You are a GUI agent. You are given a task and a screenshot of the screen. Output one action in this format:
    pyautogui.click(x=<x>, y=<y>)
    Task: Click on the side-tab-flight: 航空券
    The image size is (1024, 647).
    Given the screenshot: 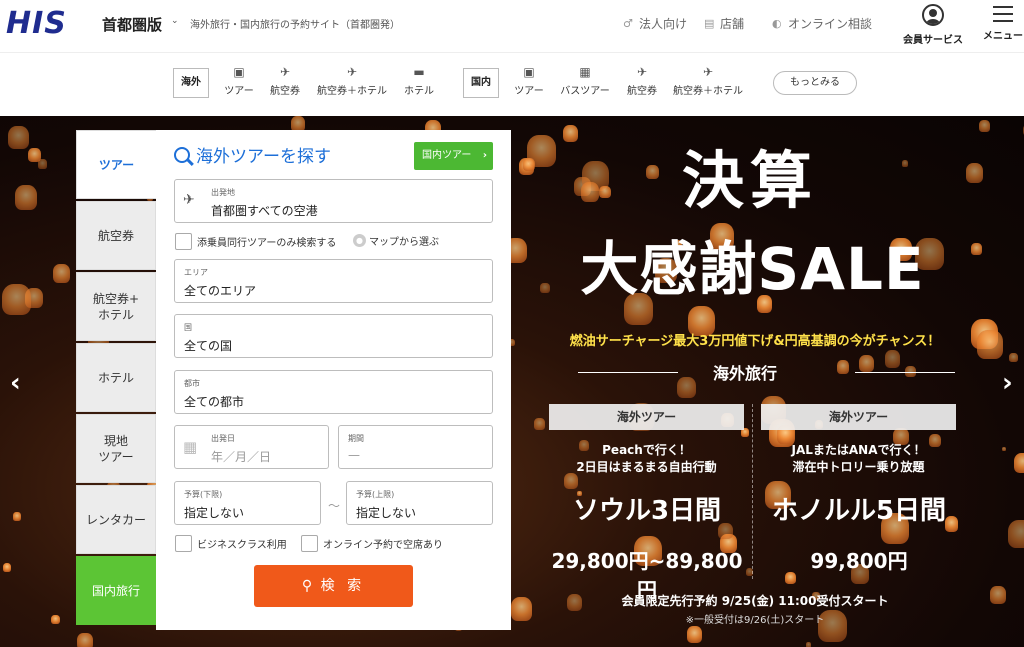 What is the action you would take?
    pyautogui.click(x=116, y=235)
    